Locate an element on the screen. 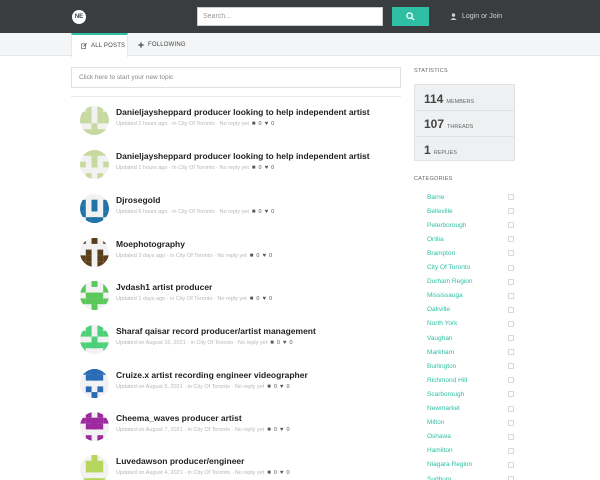 The height and width of the screenshot is (480, 600). topic-title: Luvedawson producer/engineer is located at coordinates (180, 461).